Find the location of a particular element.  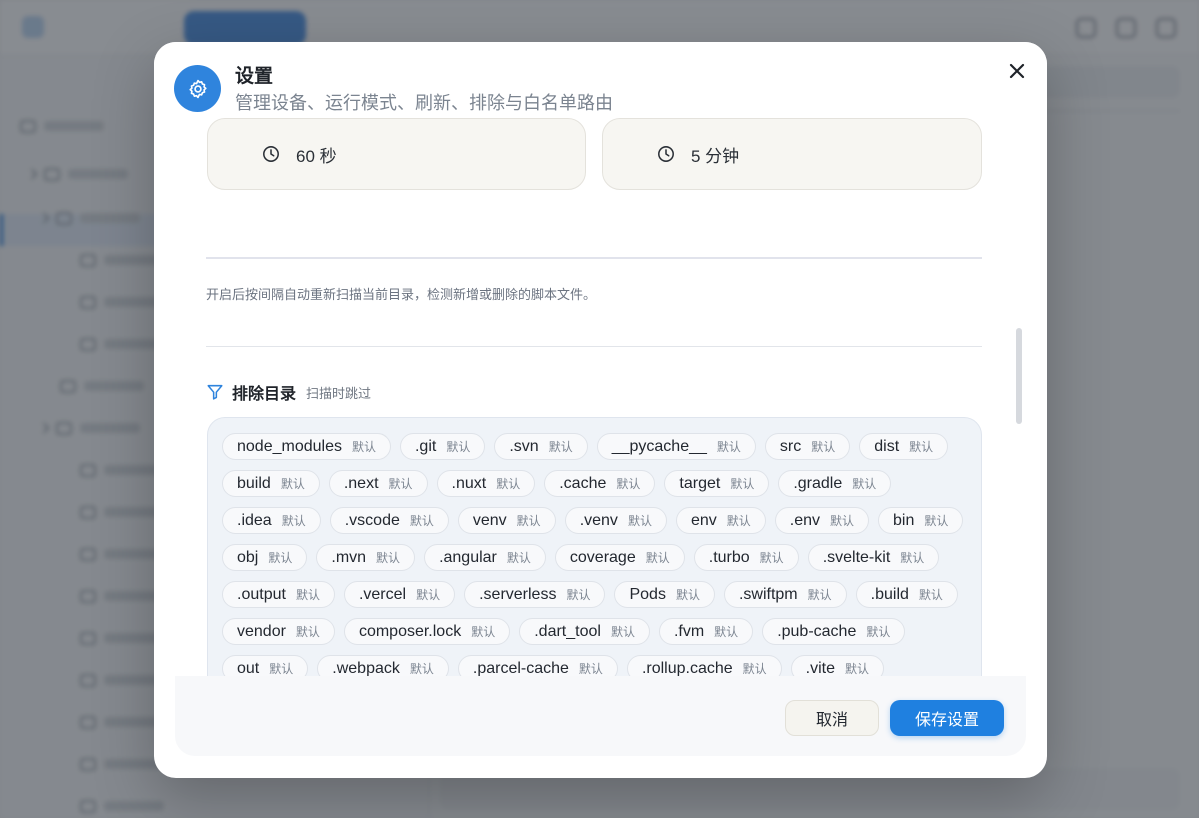

close-icon is located at coordinates (1017, 71).